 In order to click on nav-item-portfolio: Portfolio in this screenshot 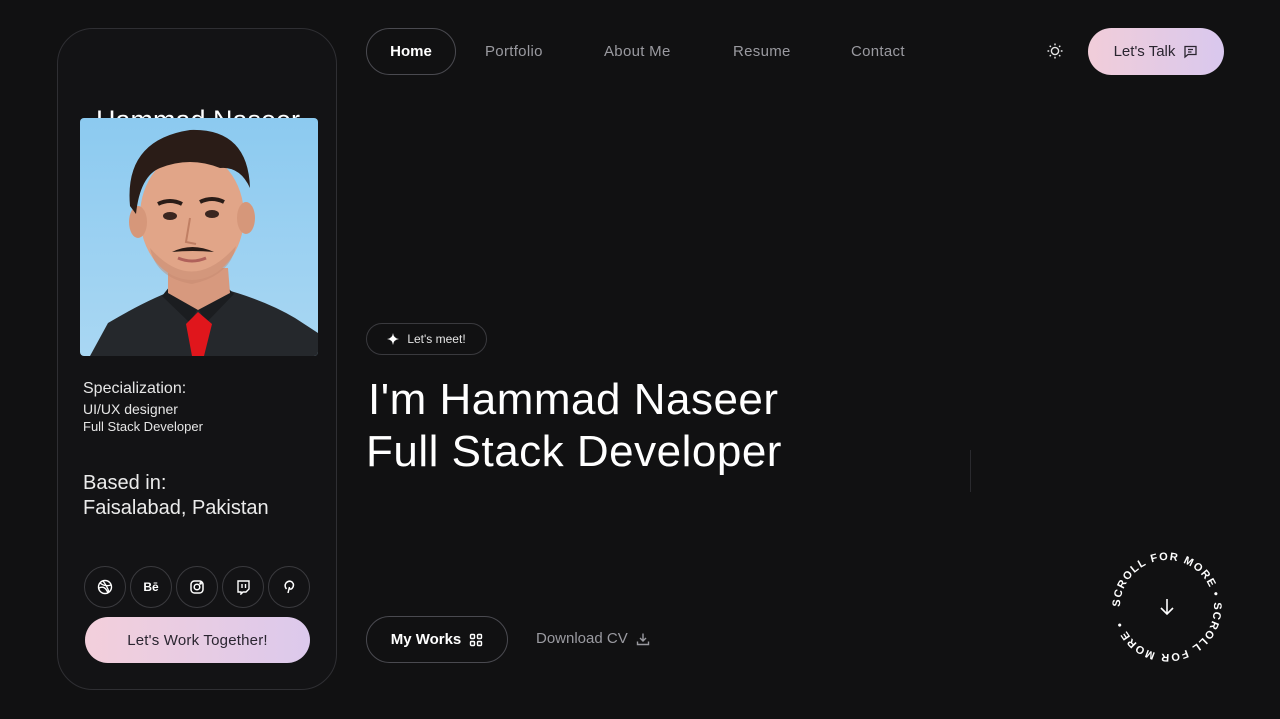, I will do `click(514, 51)`.